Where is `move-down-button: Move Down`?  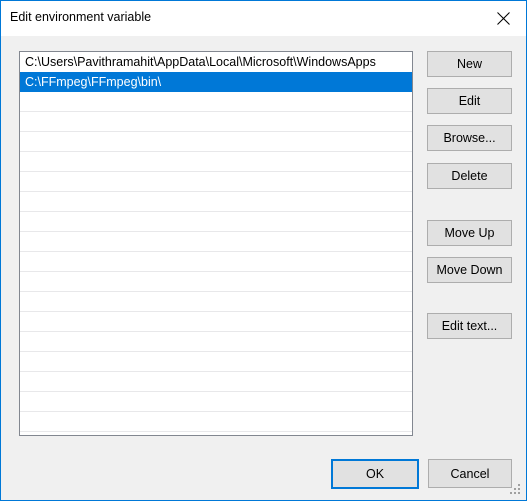 move-down-button: Move Down is located at coordinates (469, 270).